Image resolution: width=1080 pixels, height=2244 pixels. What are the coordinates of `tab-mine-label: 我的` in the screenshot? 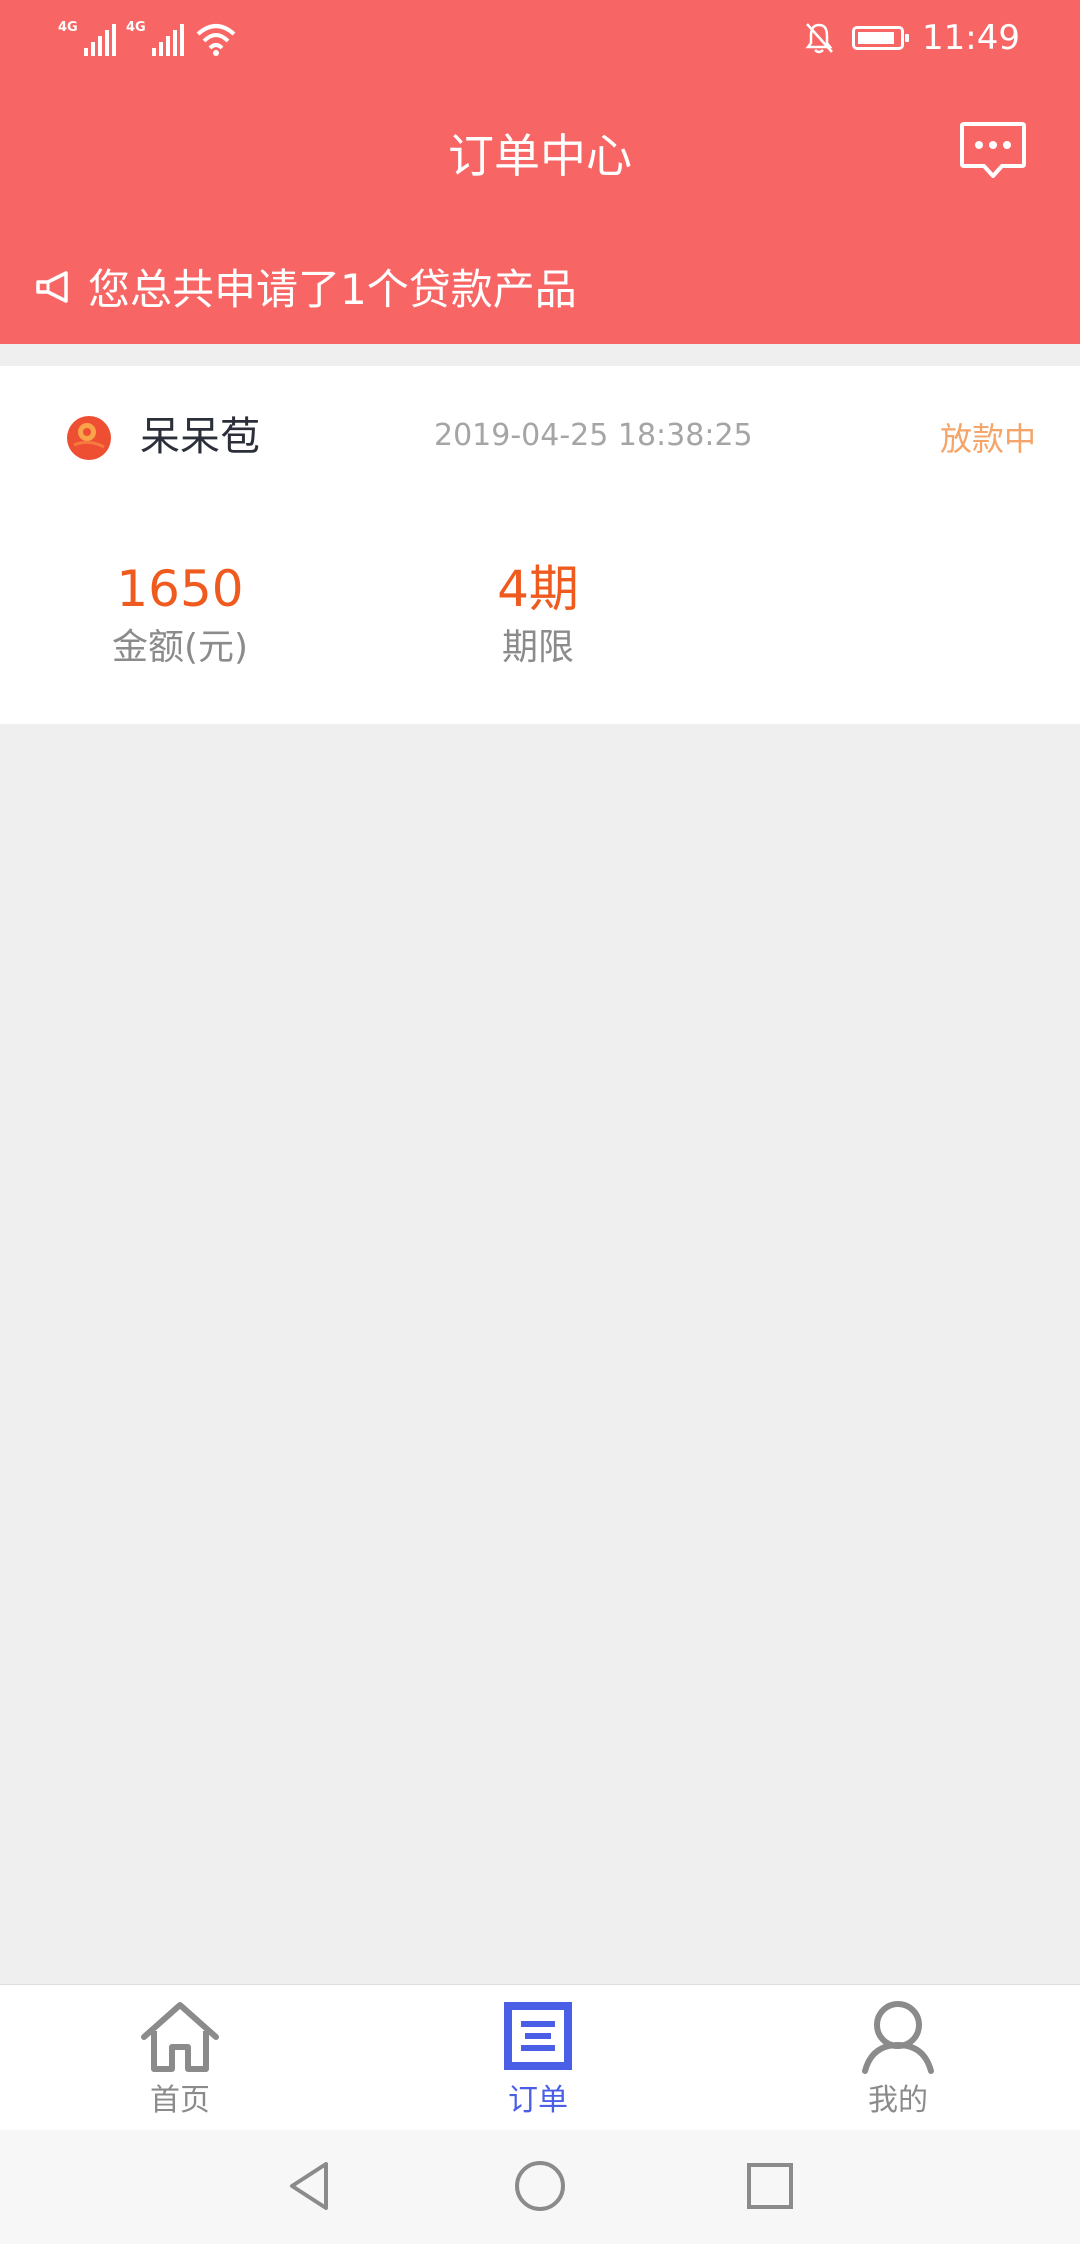 It's located at (898, 2100).